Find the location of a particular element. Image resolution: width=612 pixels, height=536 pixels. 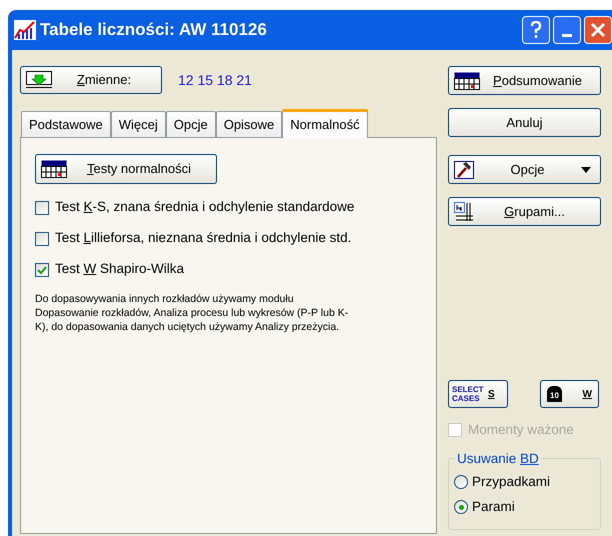

variables-list: 12 15 18 21 is located at coordinates (215, 80).